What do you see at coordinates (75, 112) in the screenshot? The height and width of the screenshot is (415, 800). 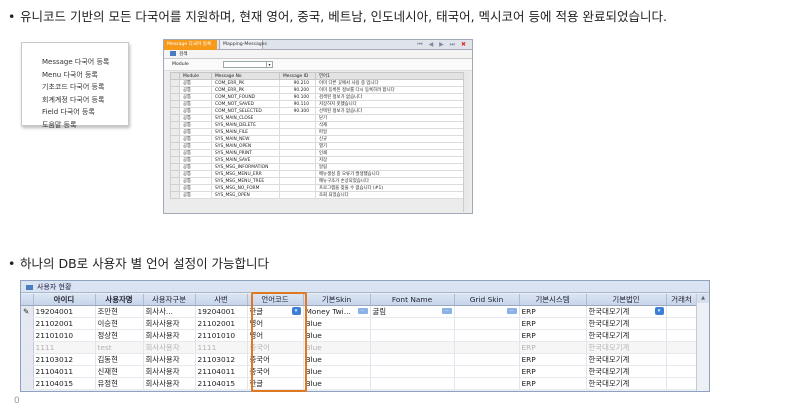 I see `menu-item: Field 다국어 등록` at bounding box center [75, 112].